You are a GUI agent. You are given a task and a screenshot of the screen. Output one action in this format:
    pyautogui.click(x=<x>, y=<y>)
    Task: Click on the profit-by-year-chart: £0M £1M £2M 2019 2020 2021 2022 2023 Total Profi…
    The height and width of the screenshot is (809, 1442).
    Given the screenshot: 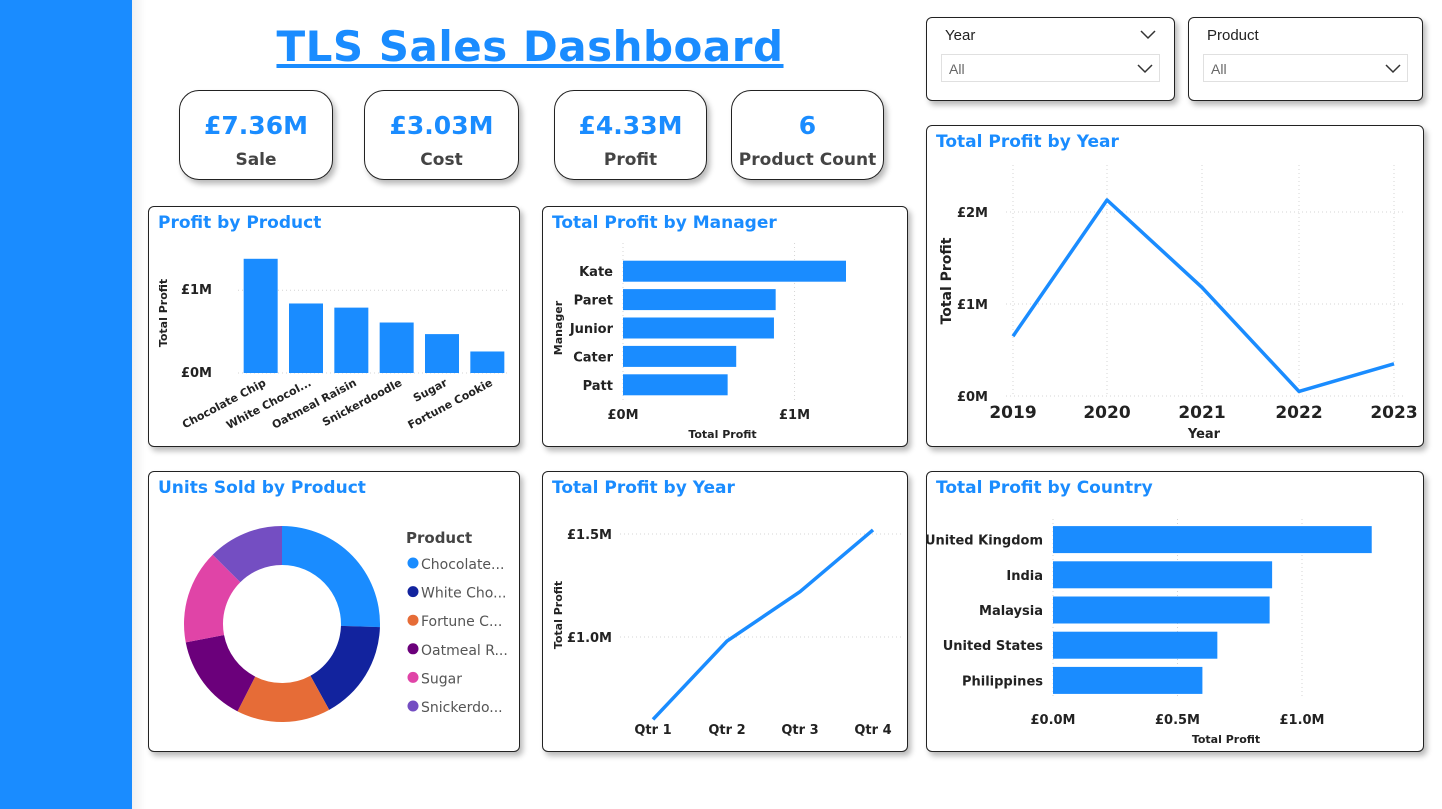 What is the action you would take?
    pyautogui.click(x=1175, y=286)
    